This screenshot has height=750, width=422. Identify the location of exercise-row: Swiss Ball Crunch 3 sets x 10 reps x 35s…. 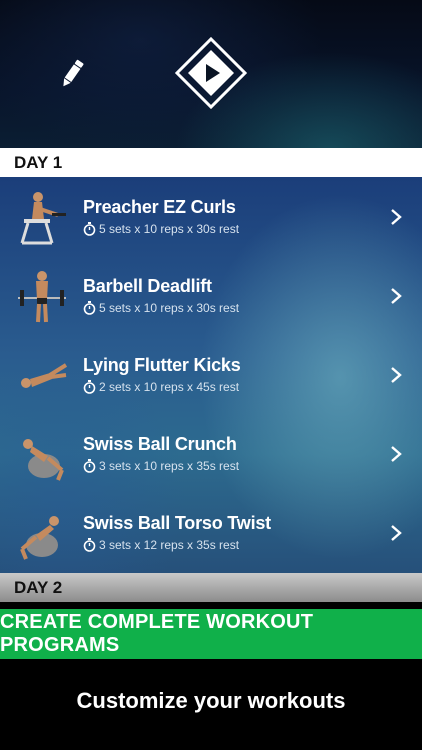
(211, 453).